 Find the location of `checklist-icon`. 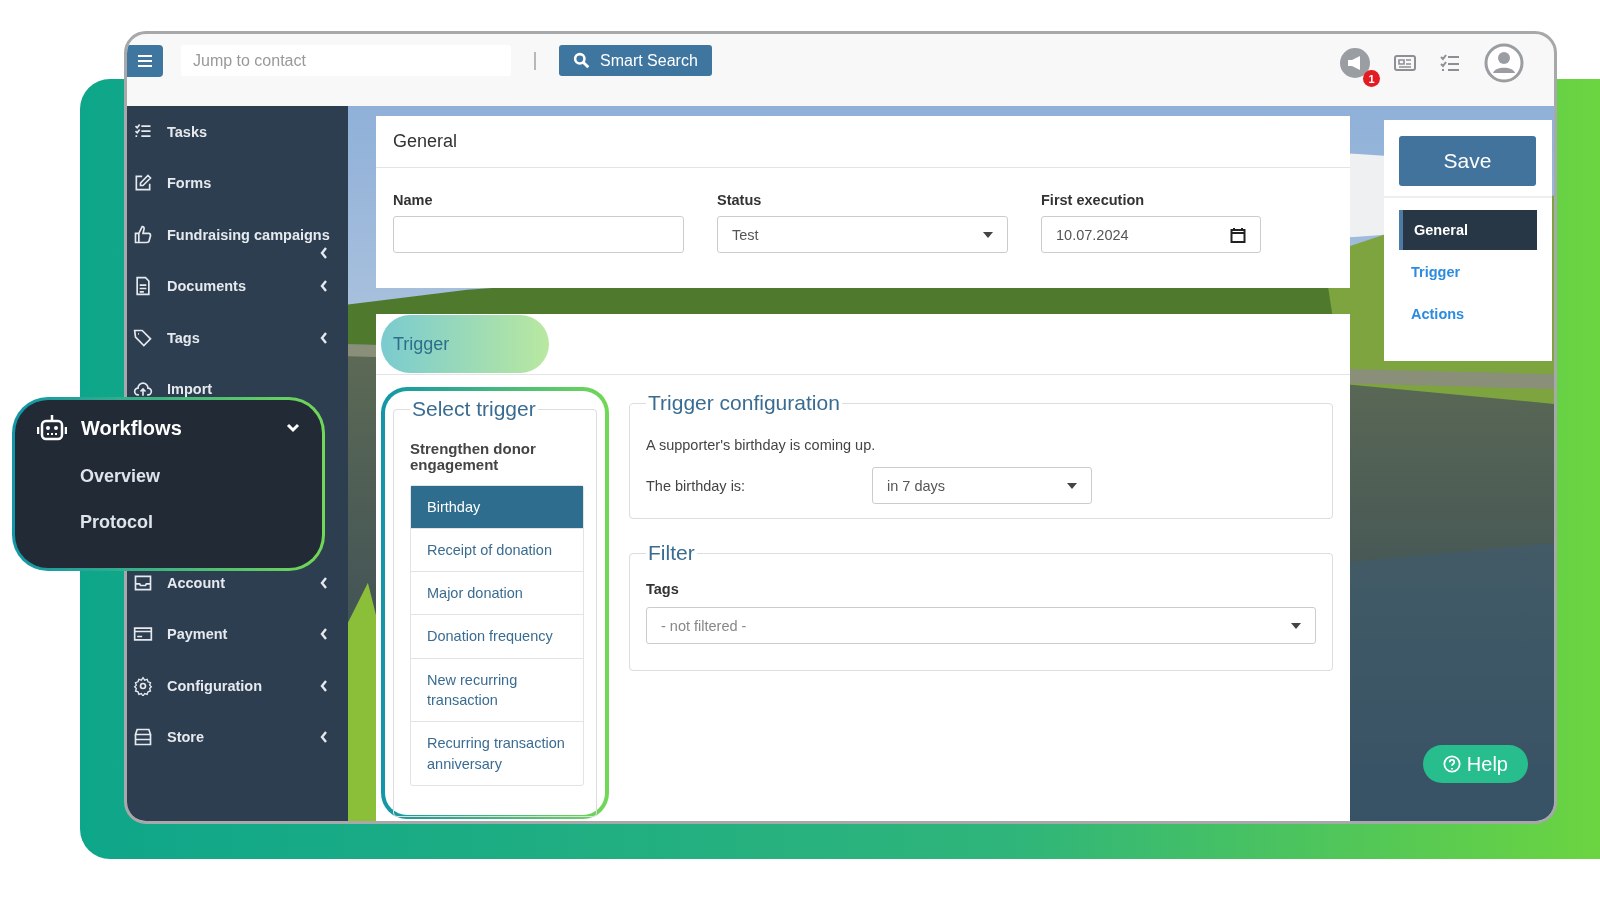

checklist-icon is located at coordinates (1450, 63).